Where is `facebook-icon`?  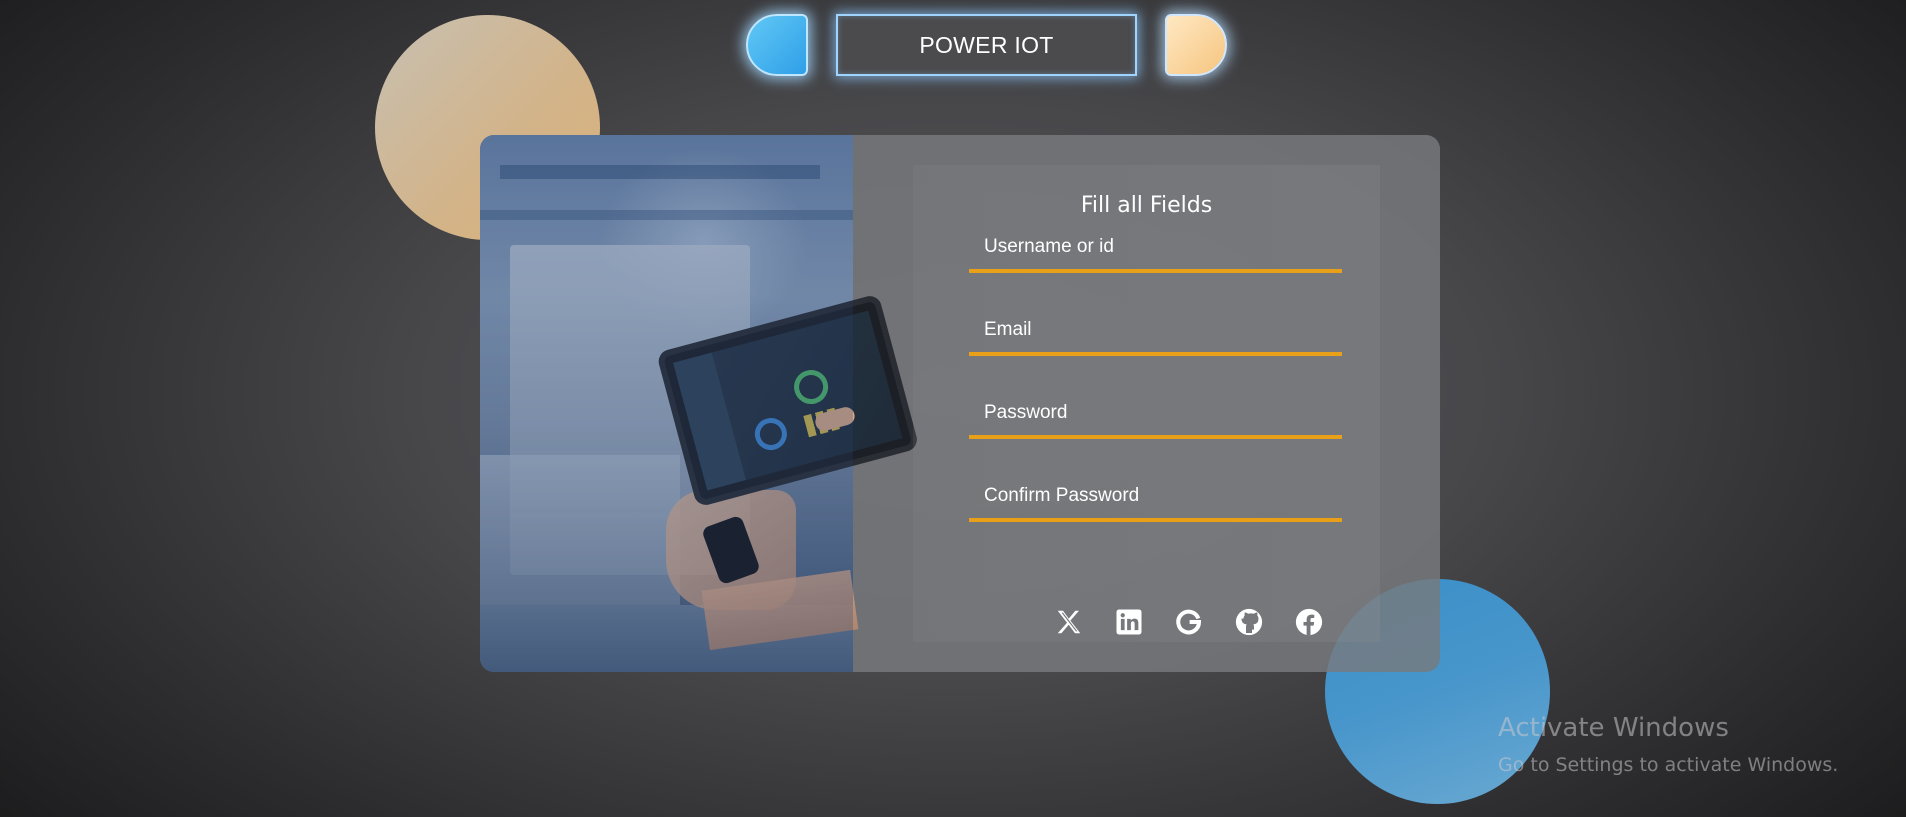 facebook-icon is located at coordinates (1309, 622).